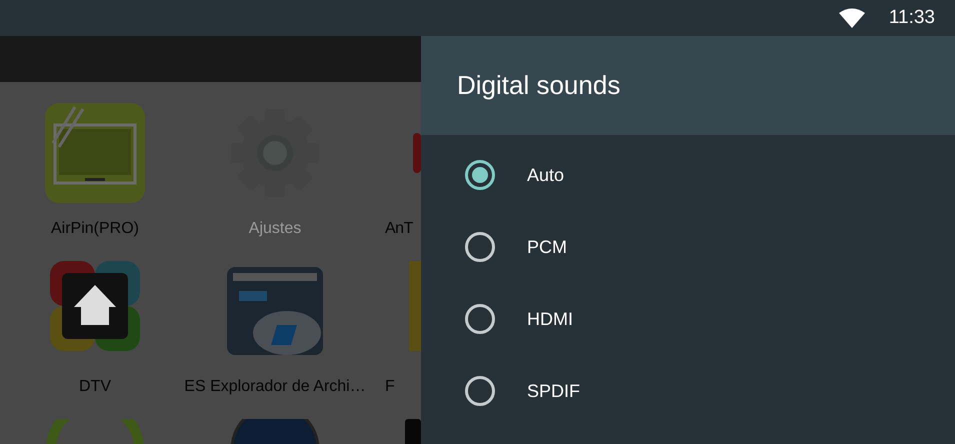 The height and width of the screenshot is (444, 955). What do you see at coordinates (545, 175) in the screenshot?
I see `option-label: Auto` at bounding box center [545, 175].